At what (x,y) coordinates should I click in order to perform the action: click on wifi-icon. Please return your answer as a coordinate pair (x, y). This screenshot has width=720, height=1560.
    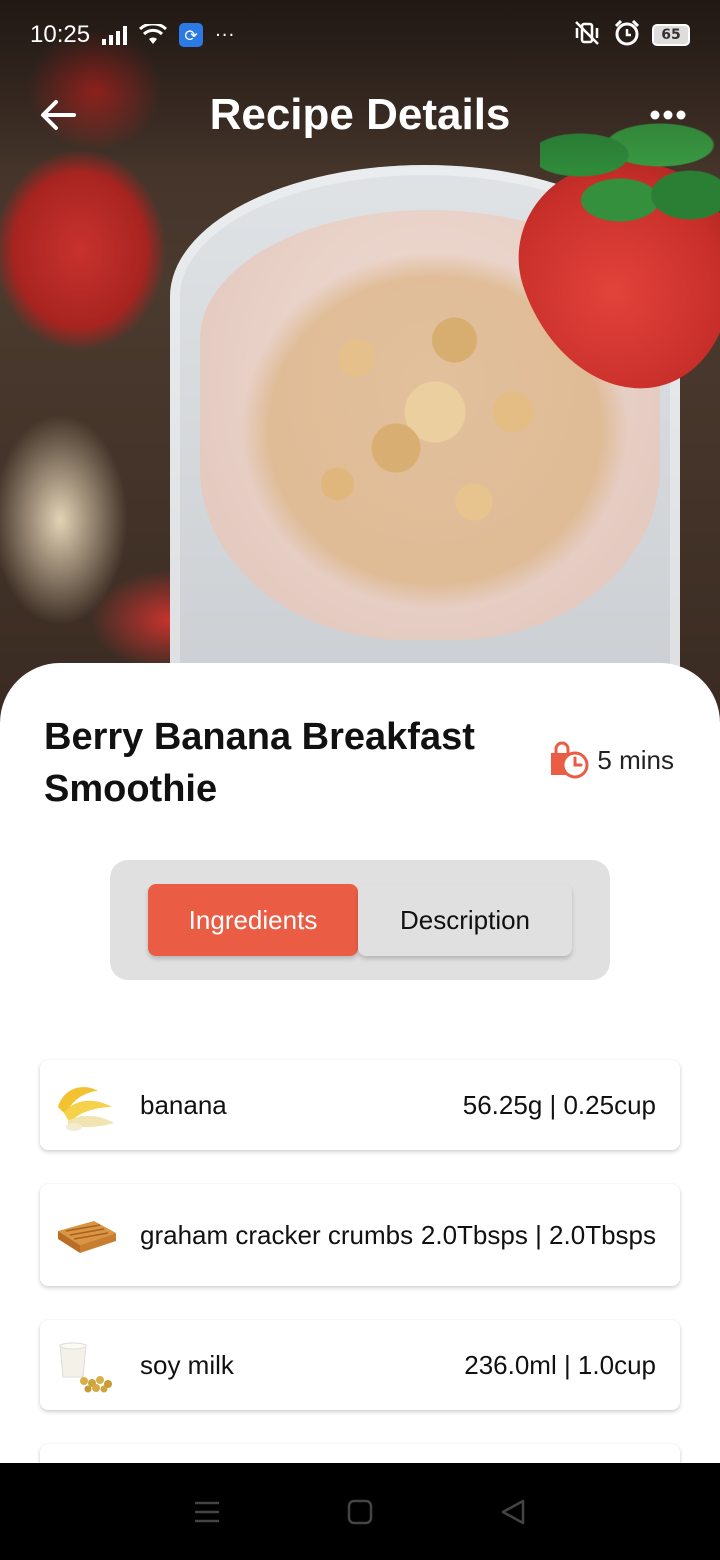
    Looking at the image, I should click on (153, 34).